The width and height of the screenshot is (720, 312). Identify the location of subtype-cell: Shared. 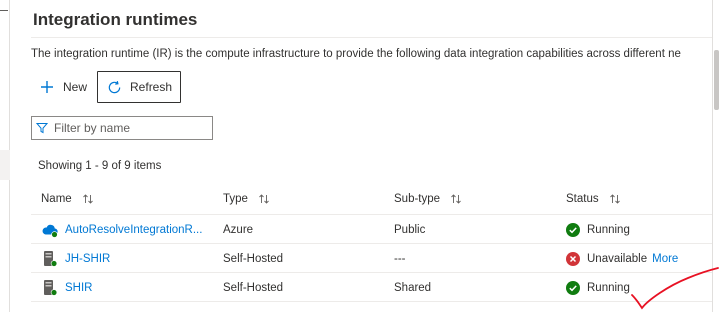
(413, 287).